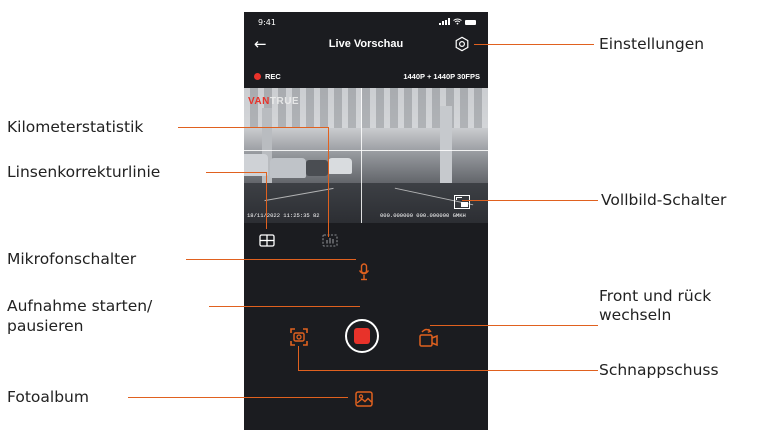 Image resolution: width=768 pixels, height=430 pixels. I want to click on label-lens-line: Linsenkorrekturlinie, so click(84, 172).